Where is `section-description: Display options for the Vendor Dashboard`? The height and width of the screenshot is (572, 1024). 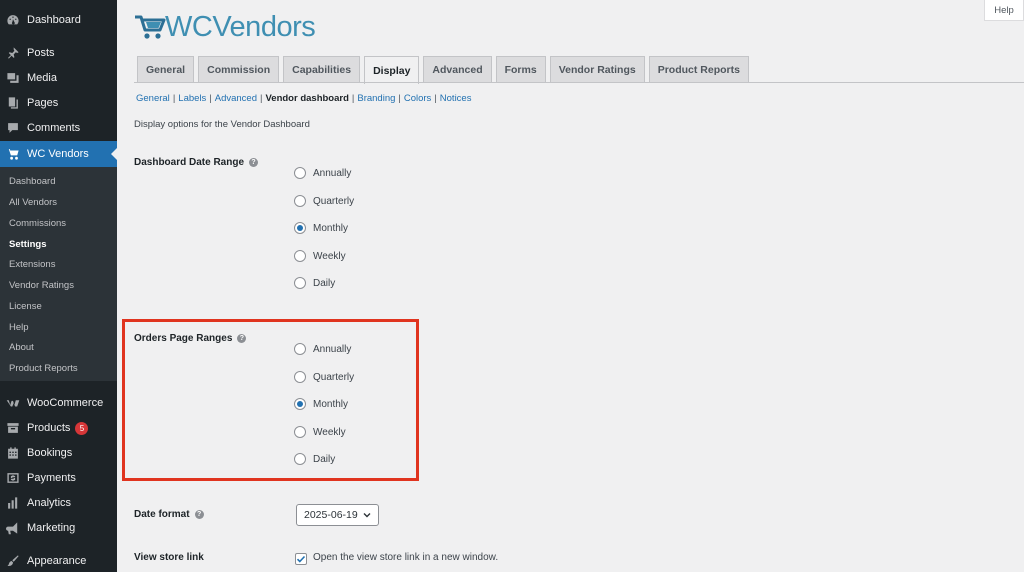
section-description: Display options for the Vendor Dashboard is located at coordinates (222, 124).